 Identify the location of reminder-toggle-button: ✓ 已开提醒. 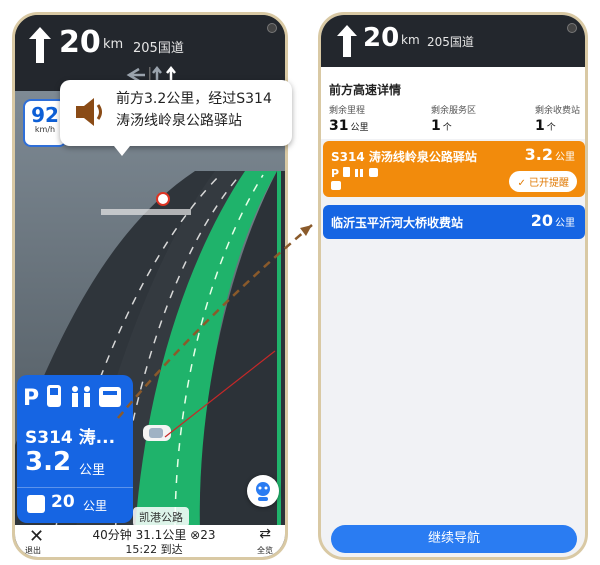
(543, 181).